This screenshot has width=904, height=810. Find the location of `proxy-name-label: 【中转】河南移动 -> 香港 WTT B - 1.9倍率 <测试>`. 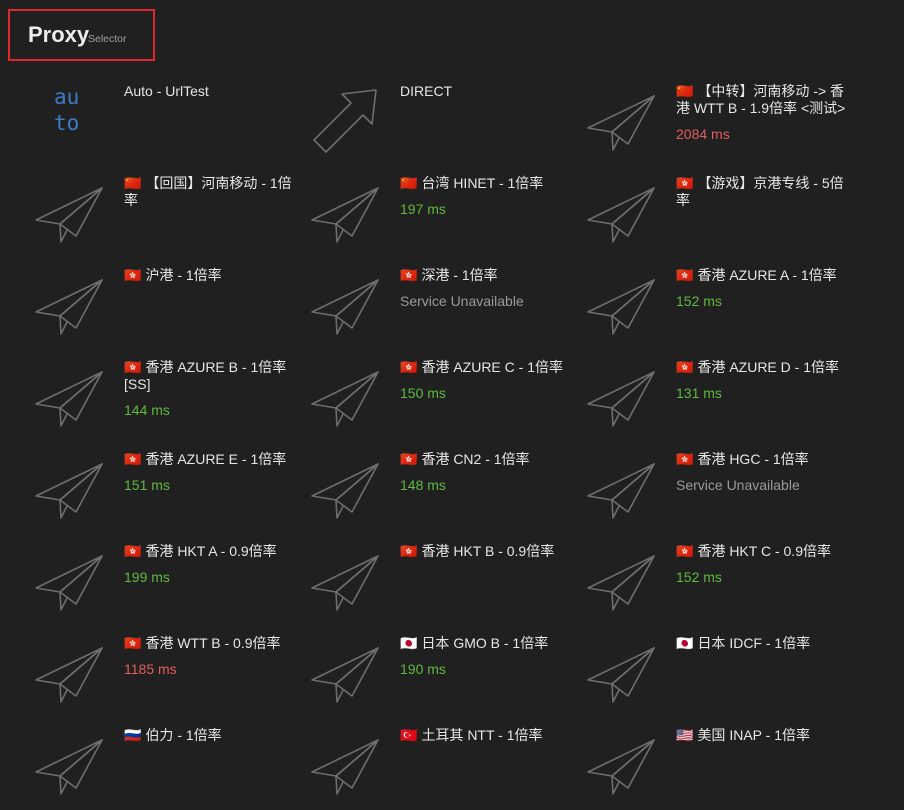

proxy-name-label: 【中转】河南移动 -> 香港 WTT B - 1.9倍率 <测试> is located at coordinates (761, 99).